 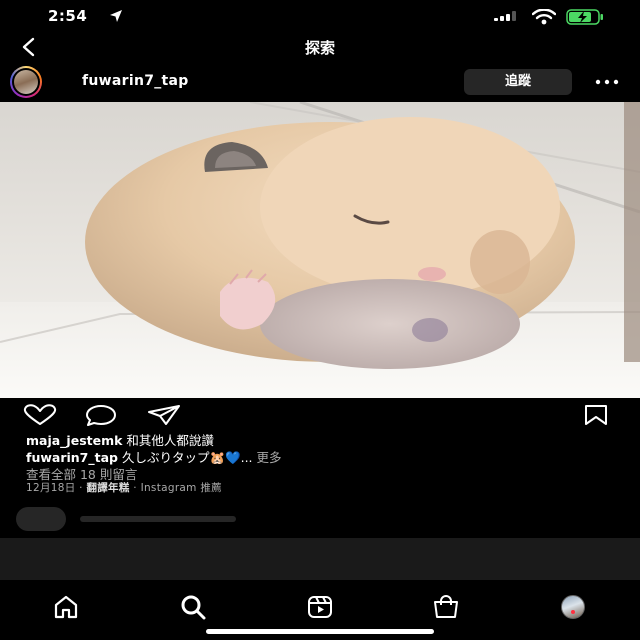 What do you see at coordinates (72, 457) in the screenshot?
I see `caption-username: fuwarin7_tap` at bounding box center [72, 457].